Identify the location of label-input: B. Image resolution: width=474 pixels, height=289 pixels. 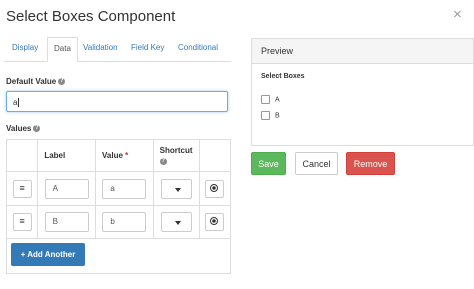
(66, 222).